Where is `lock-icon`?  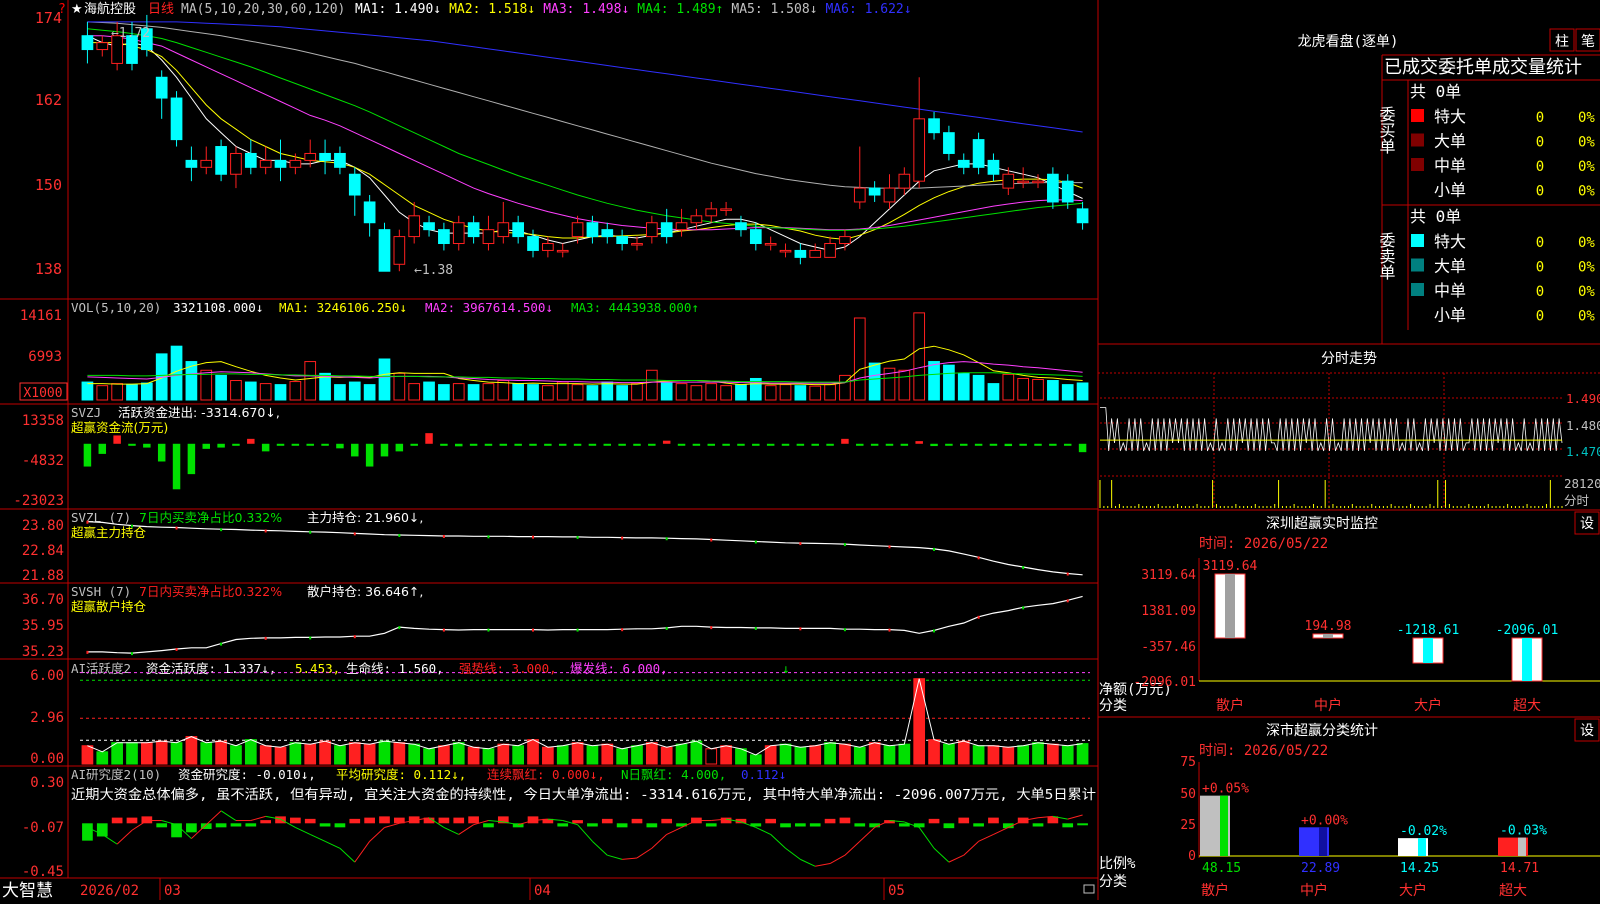
lock-icon is located at coordinates (1089, 889).